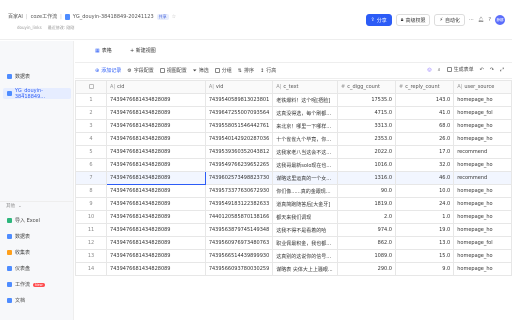  What do you see at coordinates (366, 256) in the screenshot?
I see `table-cell: 1089.0` at bounding box center [366, 256].